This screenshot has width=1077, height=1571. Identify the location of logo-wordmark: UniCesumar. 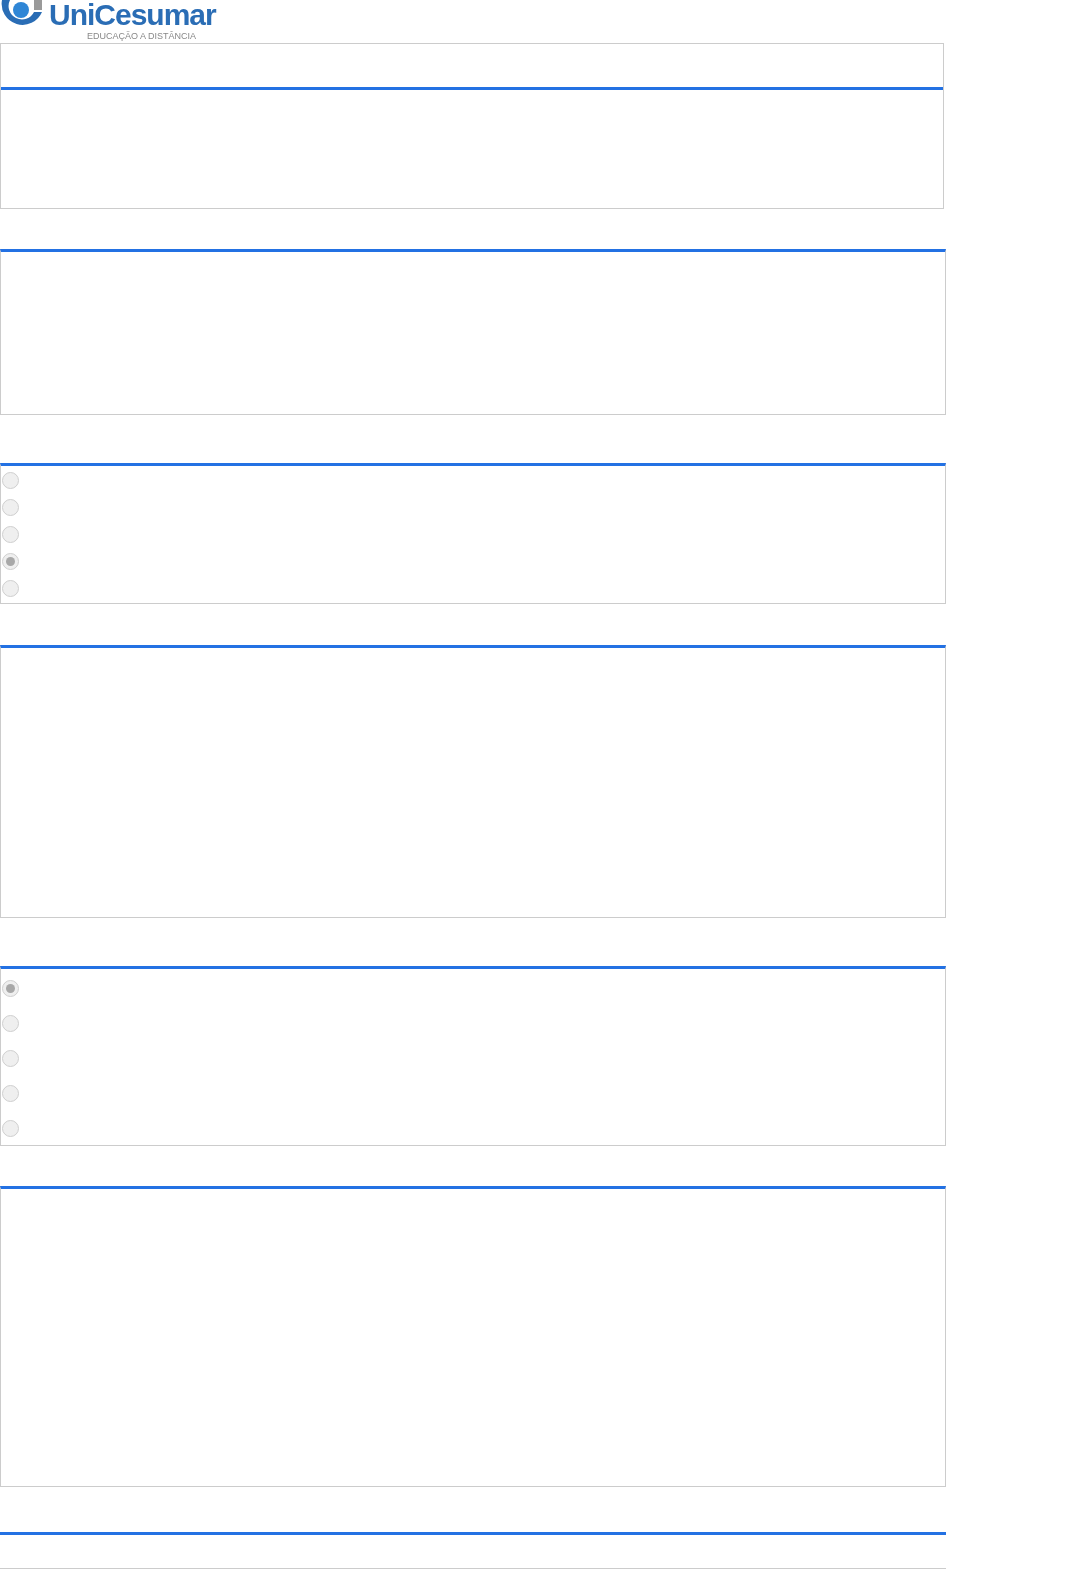
(132, 15).